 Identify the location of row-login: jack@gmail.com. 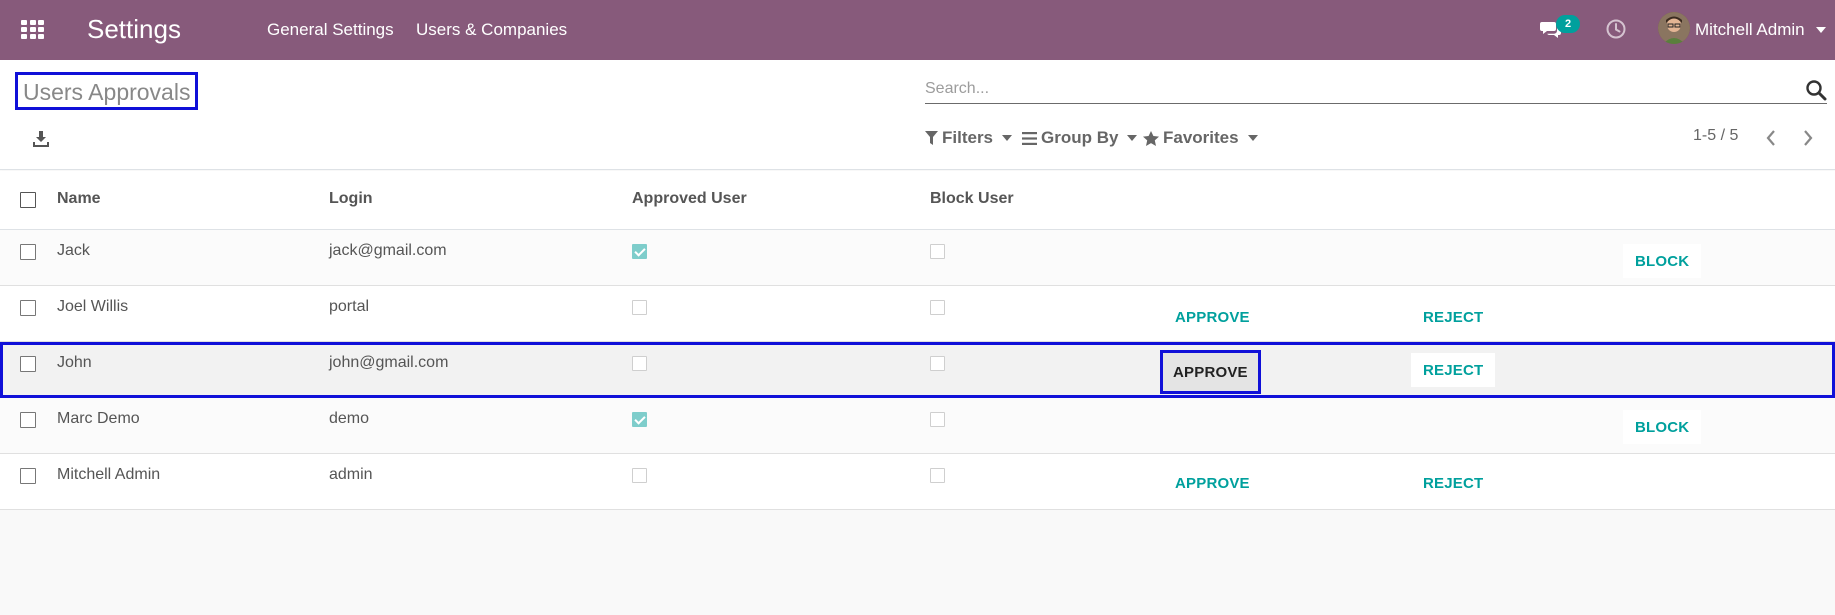
(388, 250).